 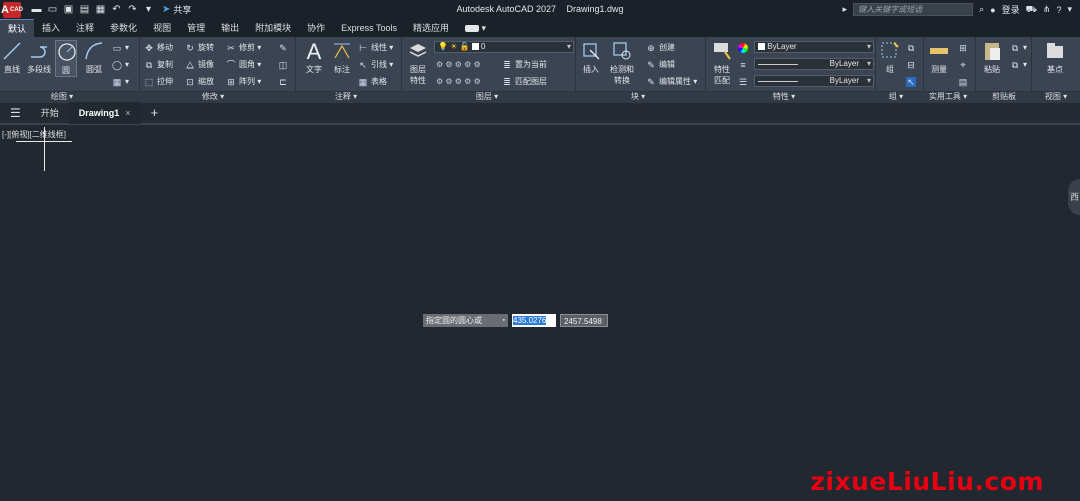 I want to click on set-current-button: ≣ 置为当前, so click(x=524, y=64).